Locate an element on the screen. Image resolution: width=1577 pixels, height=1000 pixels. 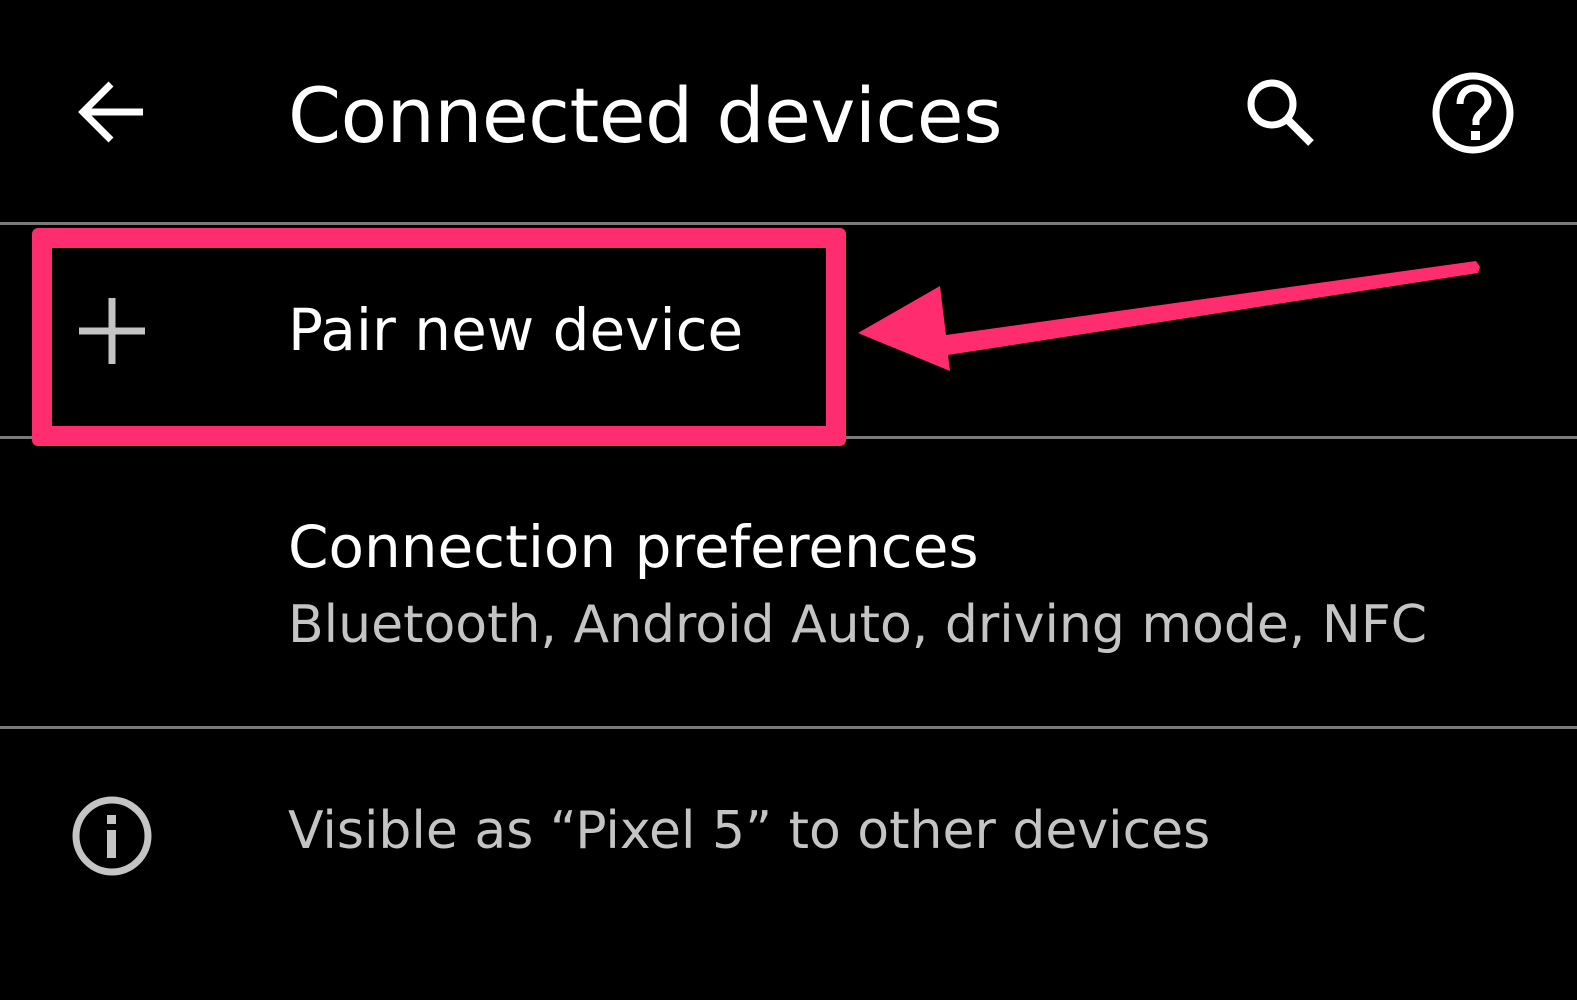
pair-new-device-label: Pair new device is located at coordinates (516, 330).